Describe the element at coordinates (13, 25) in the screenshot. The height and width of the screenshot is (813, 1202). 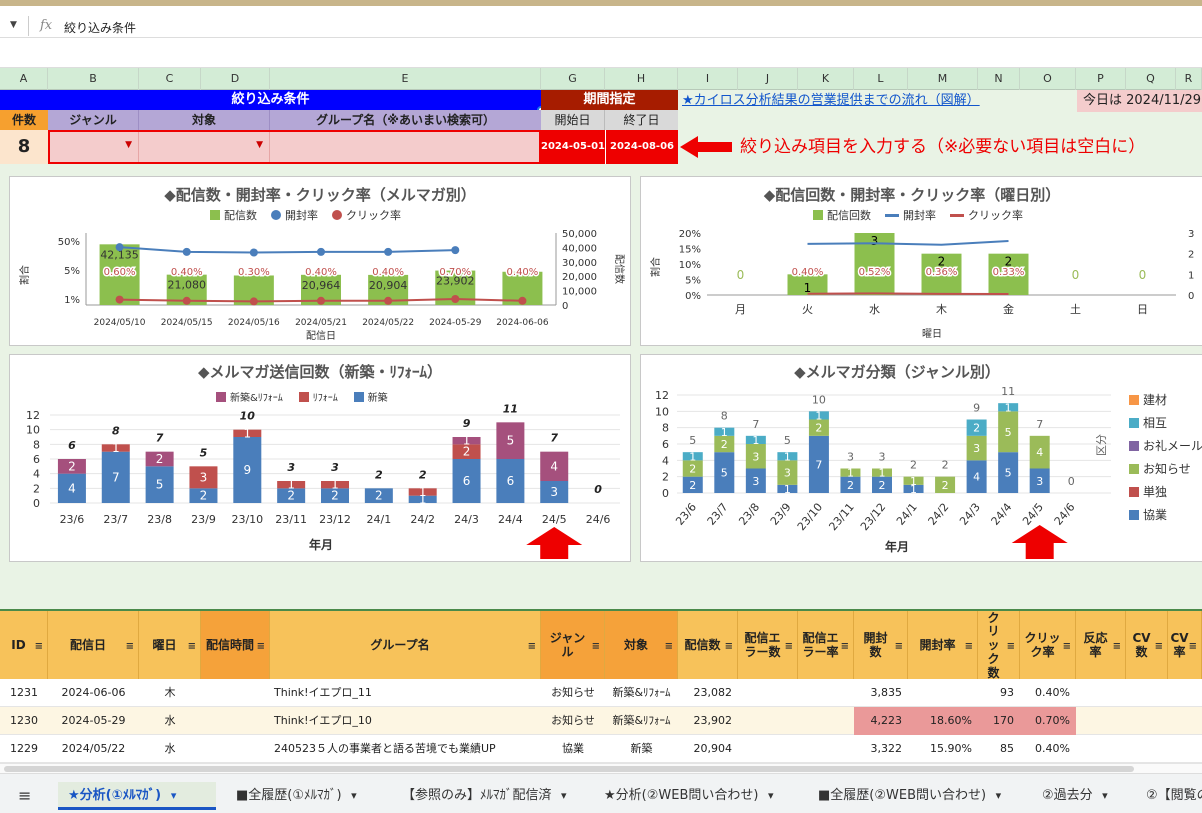
I see `name-box-dropdown-icon: ▼` at that location.